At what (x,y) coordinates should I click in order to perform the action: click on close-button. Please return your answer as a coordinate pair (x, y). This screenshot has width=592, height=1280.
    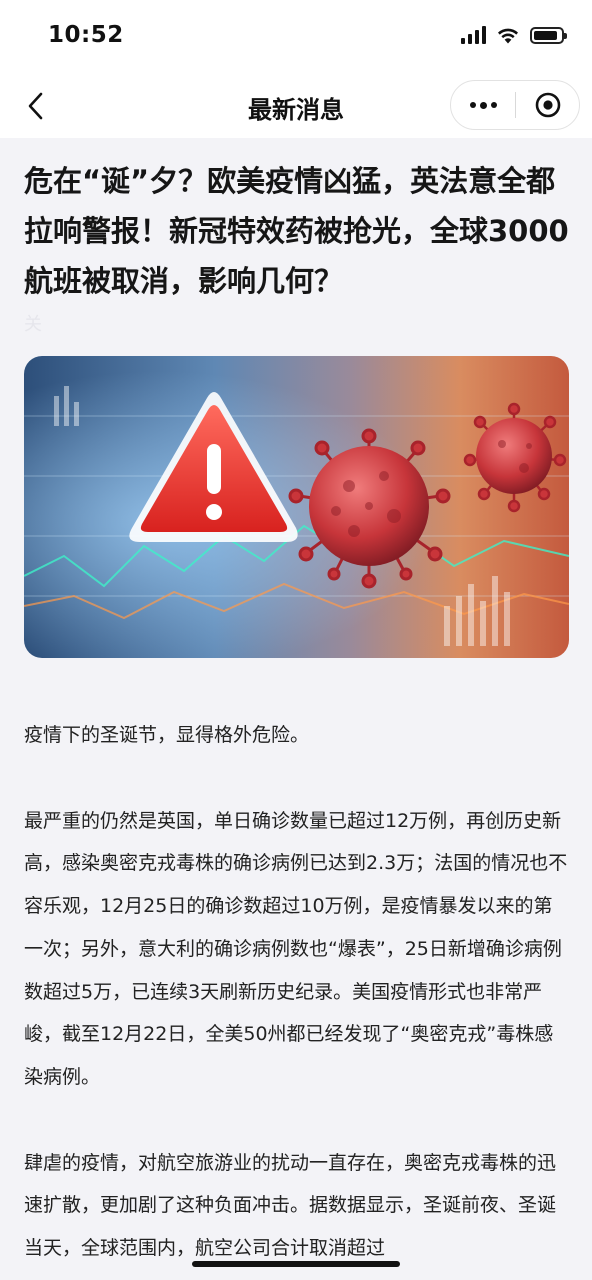
    Looking at the image, I should click on (547, 105).